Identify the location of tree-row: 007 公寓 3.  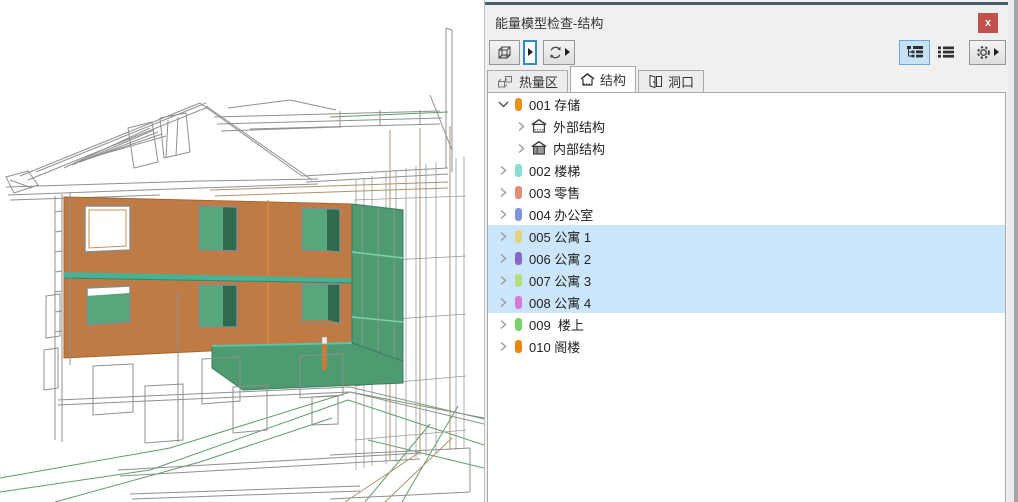
(746, 280).